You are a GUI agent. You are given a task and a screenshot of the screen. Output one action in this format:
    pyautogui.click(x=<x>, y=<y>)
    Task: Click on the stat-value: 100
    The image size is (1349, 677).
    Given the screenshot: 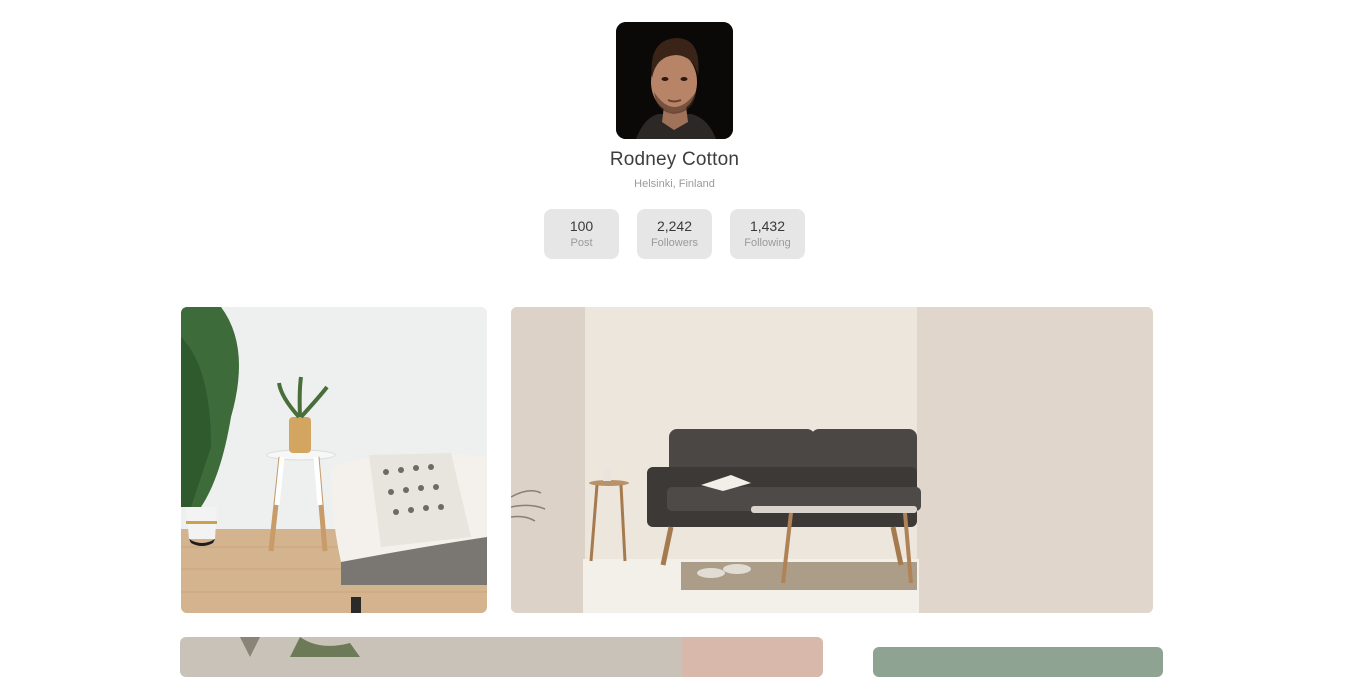 What is the action you would take?
    pyautogui.click(x=581, y=226)
    